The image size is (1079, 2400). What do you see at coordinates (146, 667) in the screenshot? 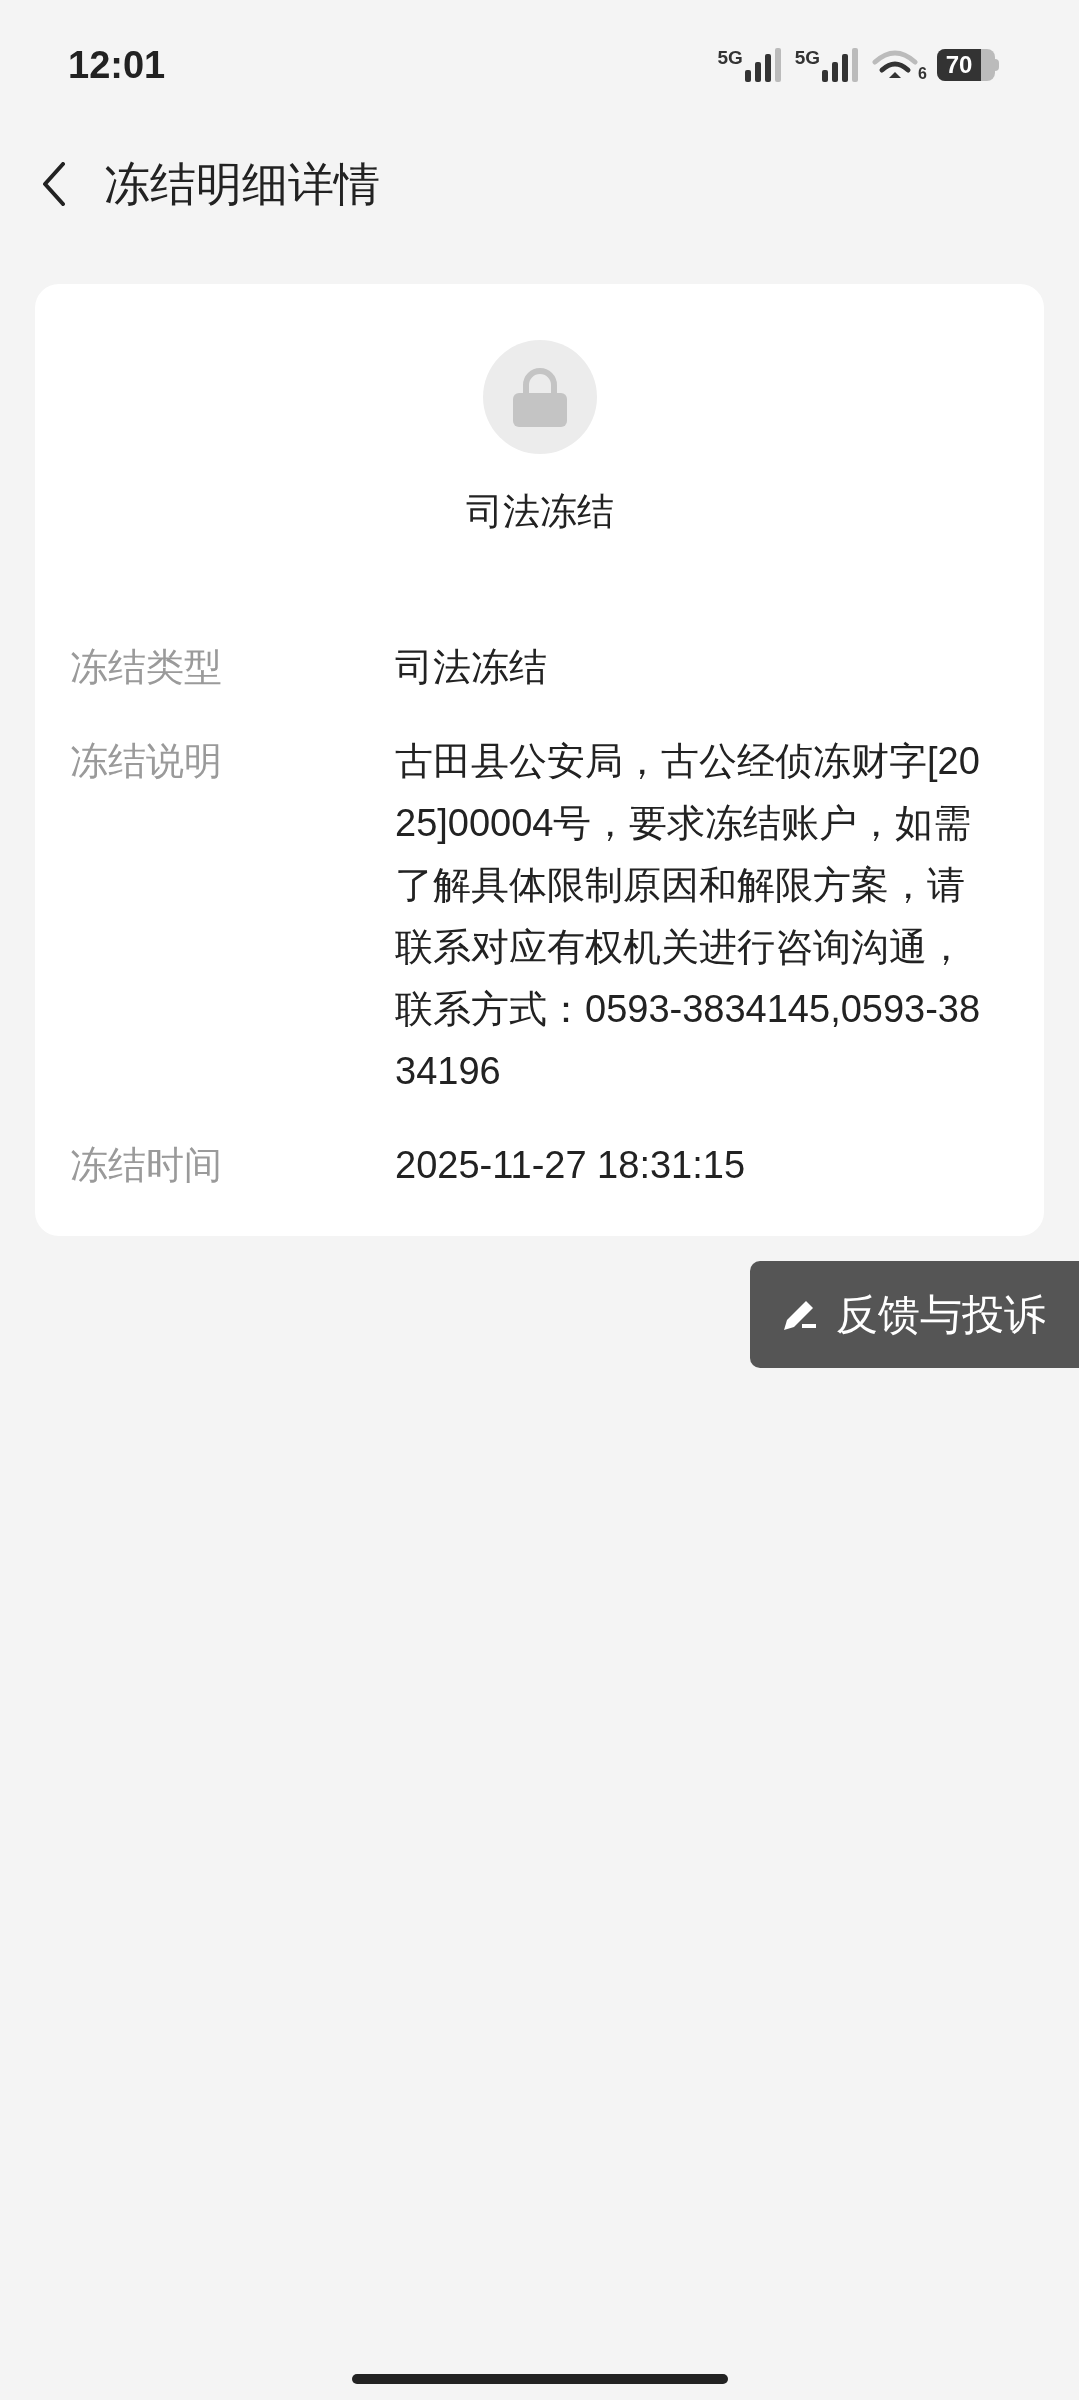
I see `row-label: 冻结类型` at bounding box center [146, 667].